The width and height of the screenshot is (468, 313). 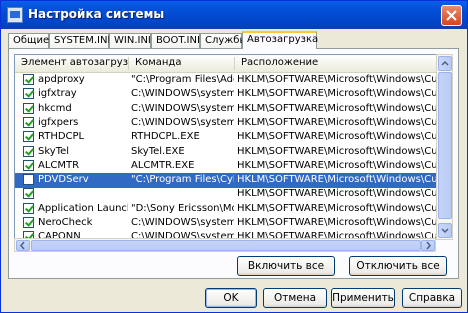 What do you see at coordinates (363, 298) in the screenshot?
I see `apply-button: Применить` at bounding box center [363, 298].